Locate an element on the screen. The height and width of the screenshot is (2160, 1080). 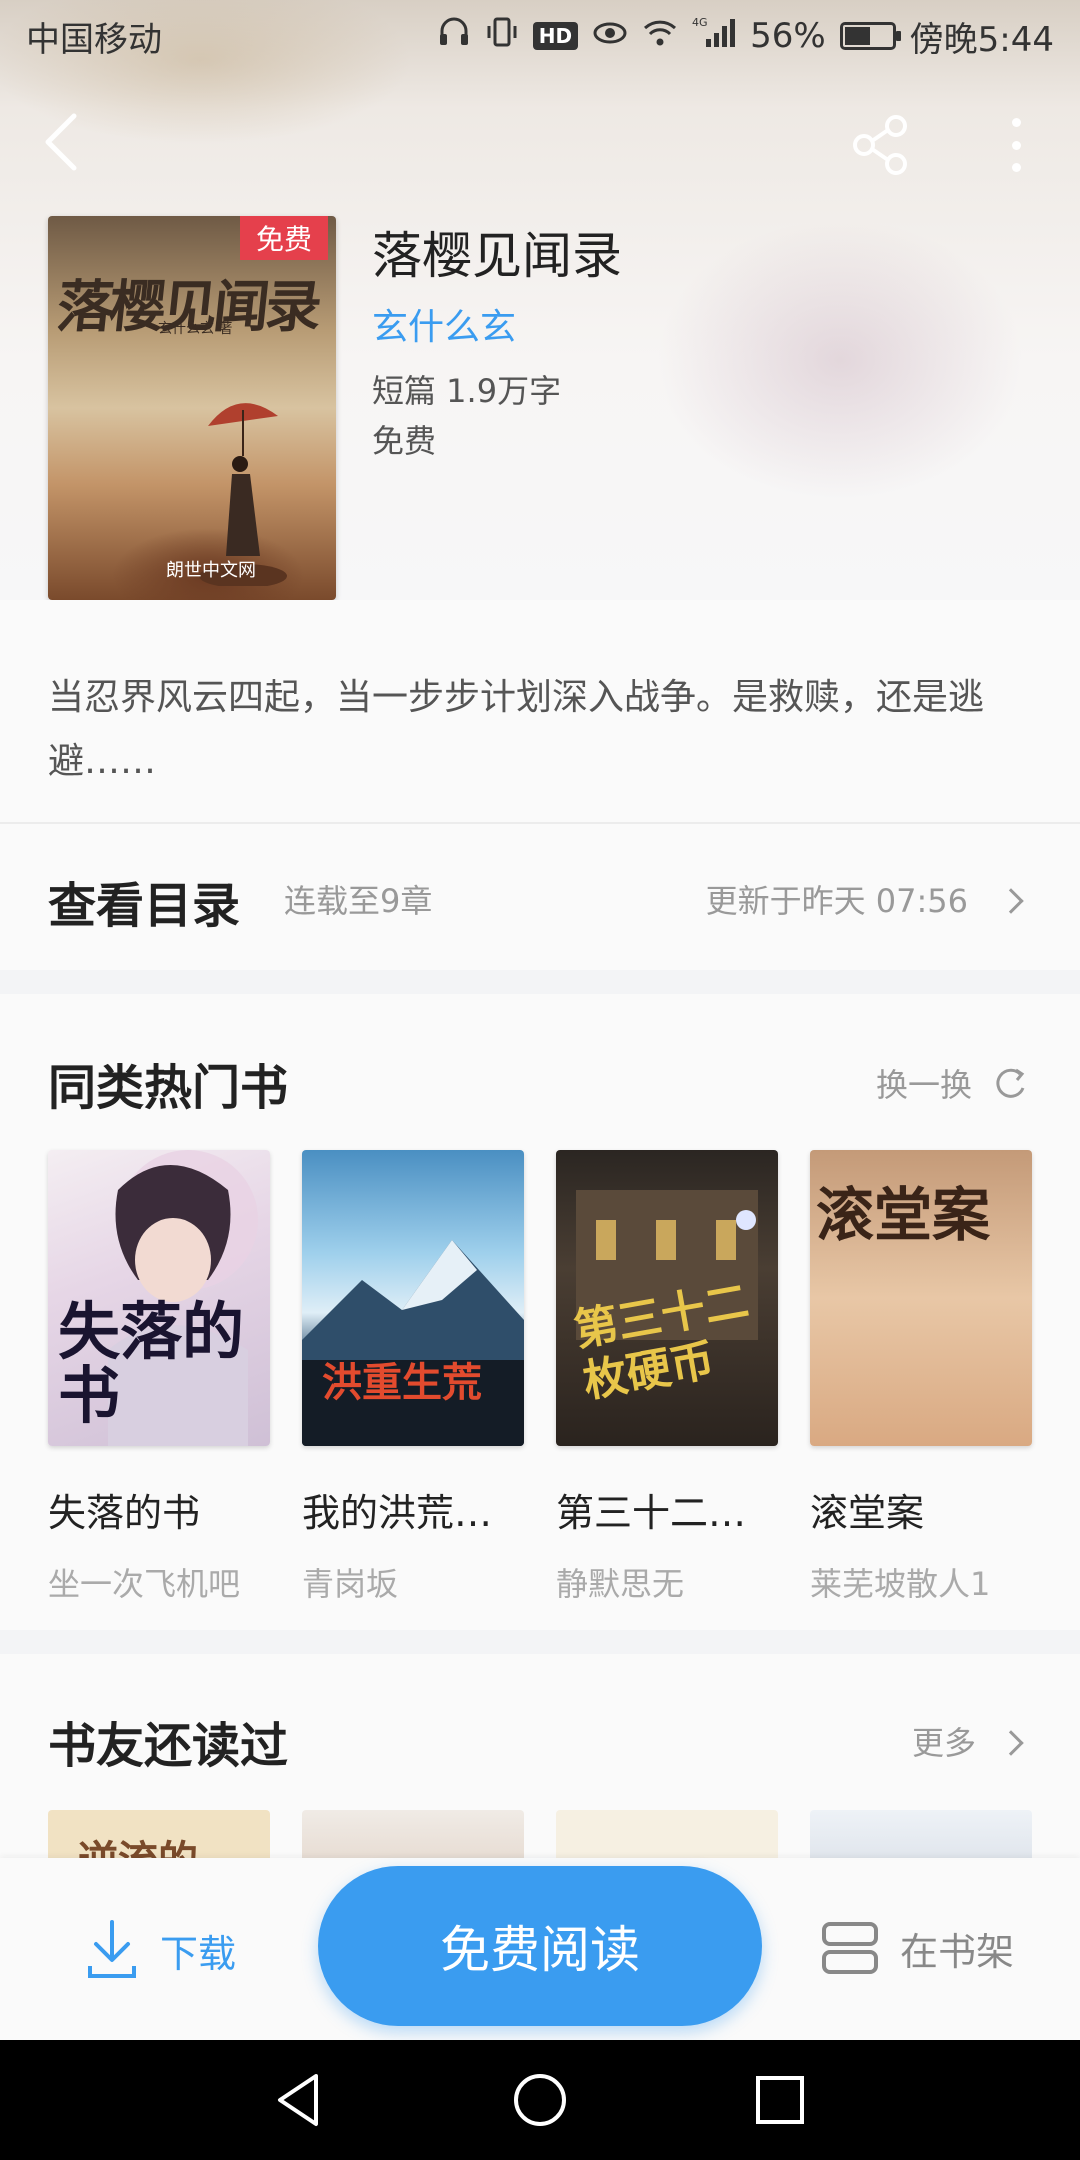
similar-book-card: 洪重生荒 我的洪荒… 青岗坂 is located at coordinates (413, 1377).